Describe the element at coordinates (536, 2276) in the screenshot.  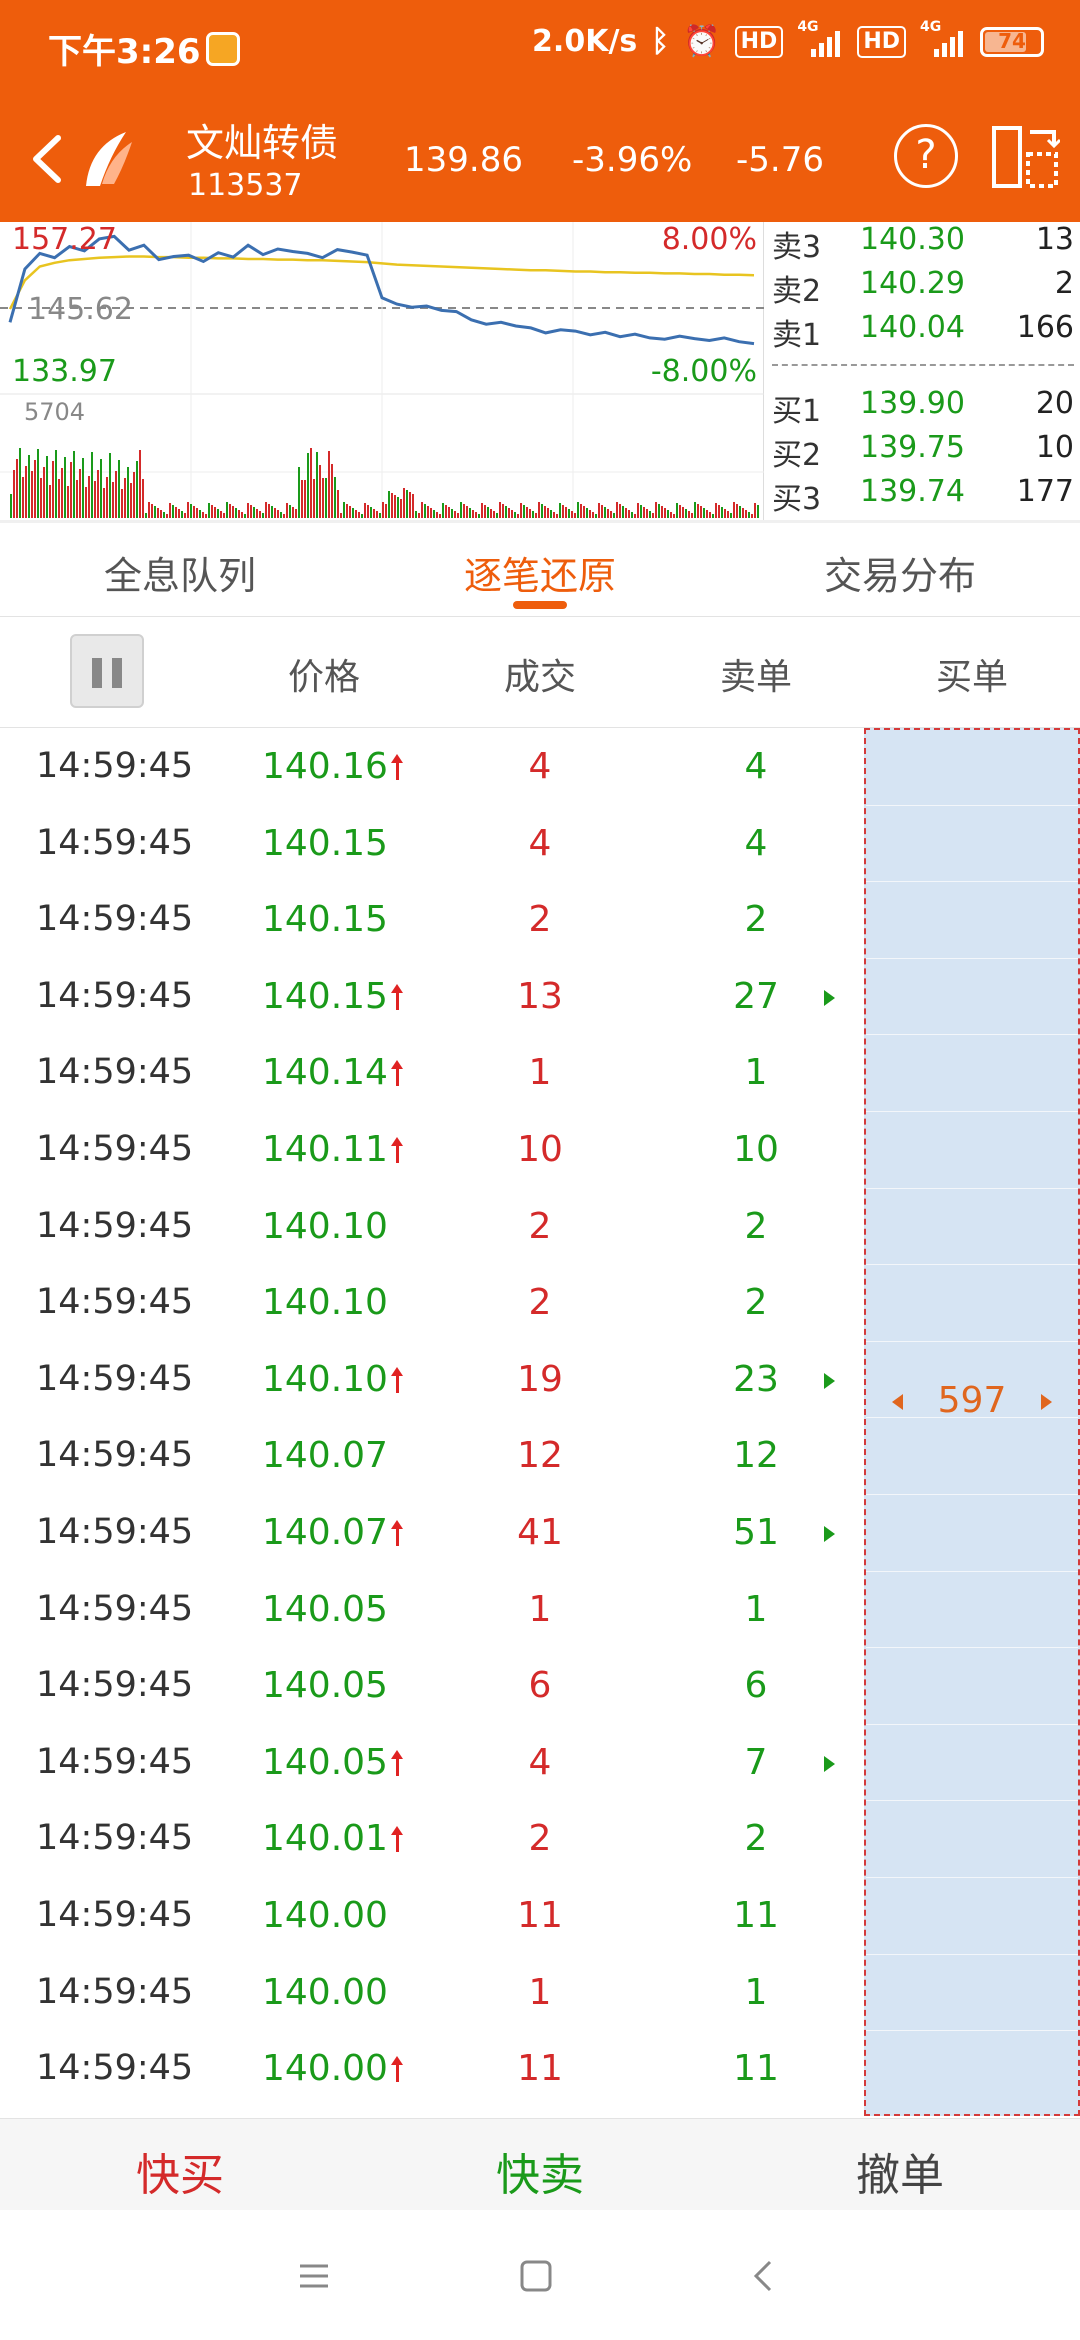
I see `home-icon` at that location.